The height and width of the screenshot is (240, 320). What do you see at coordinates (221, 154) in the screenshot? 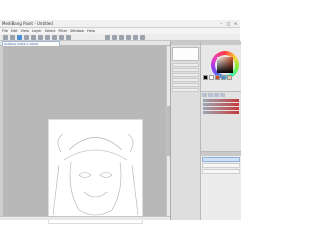
I see `layer-panel-header` at bounding box center [221, 154].